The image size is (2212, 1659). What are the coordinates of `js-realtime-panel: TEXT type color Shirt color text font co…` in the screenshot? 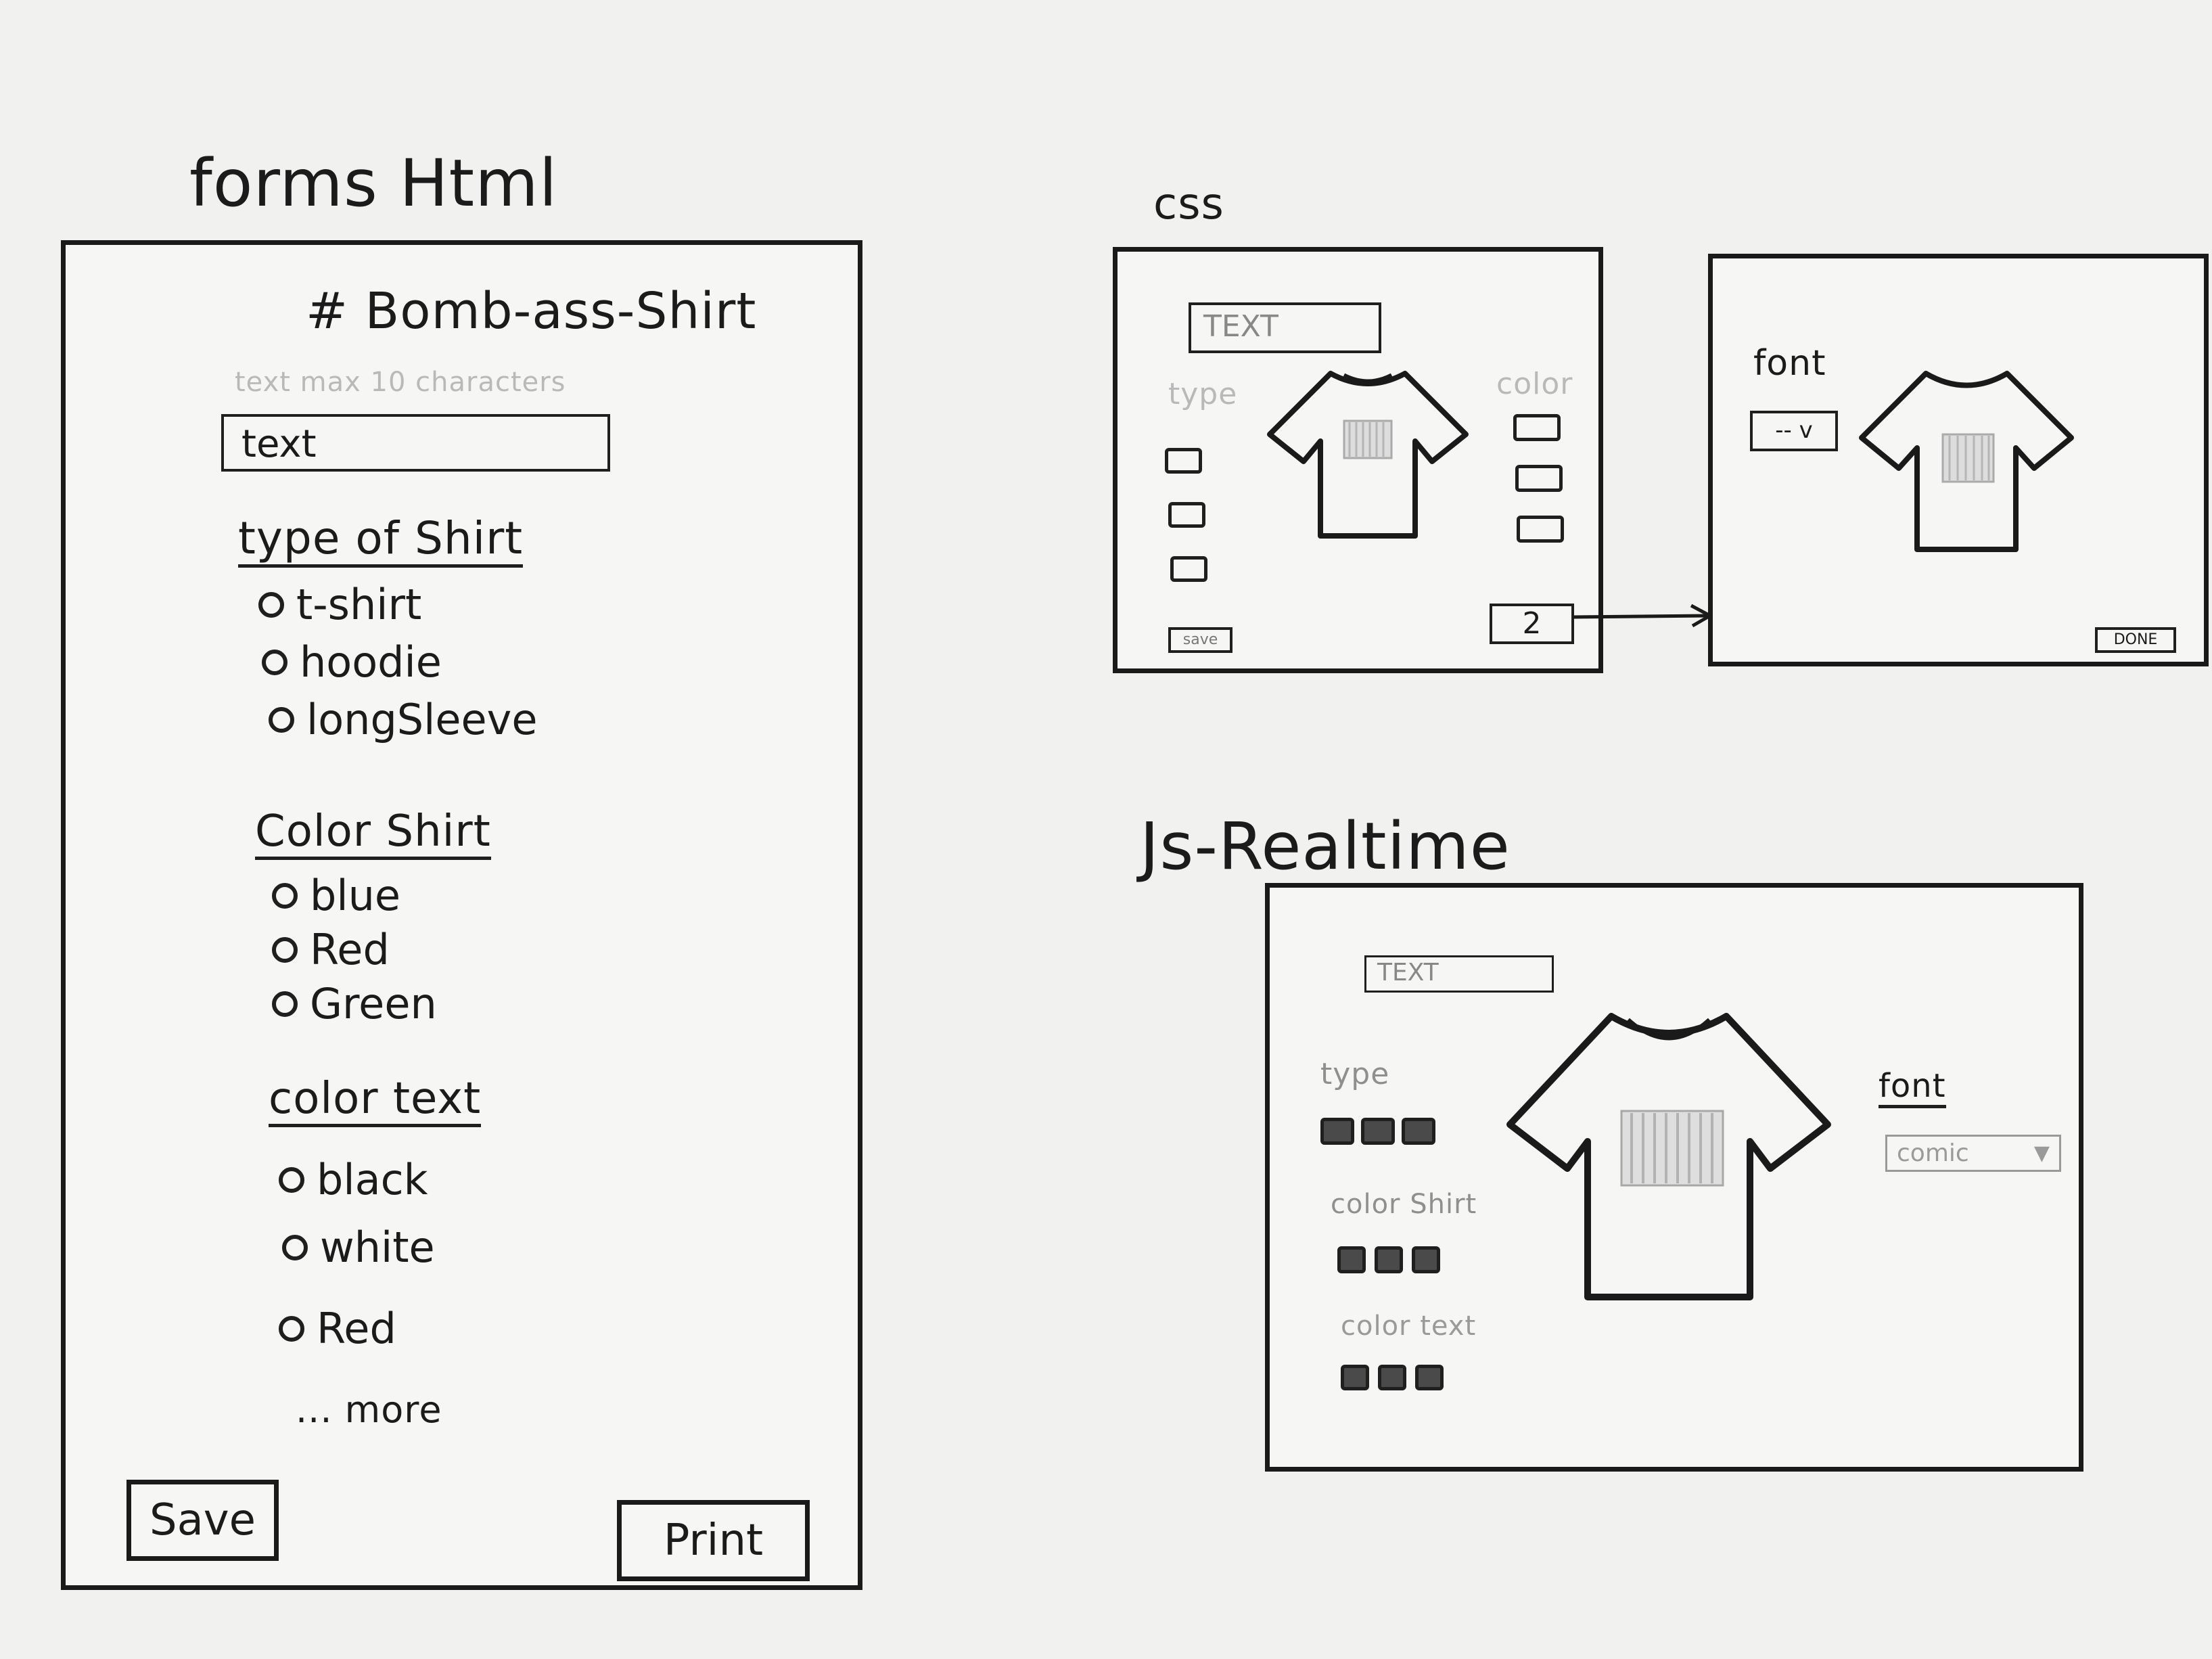 It's located at (1674, 1177).